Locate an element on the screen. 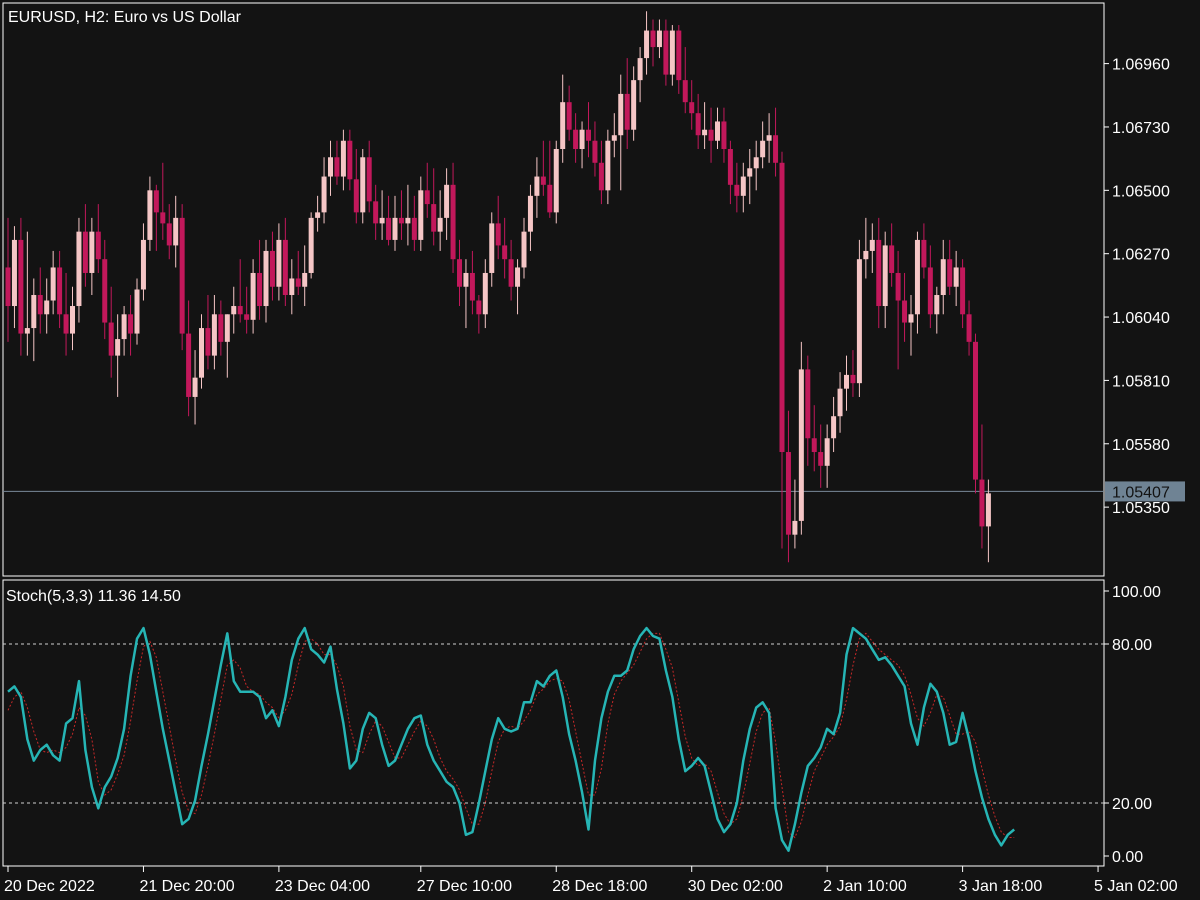  stochastic-tick-label: 0.00 is located at coordinates (1127, 857).